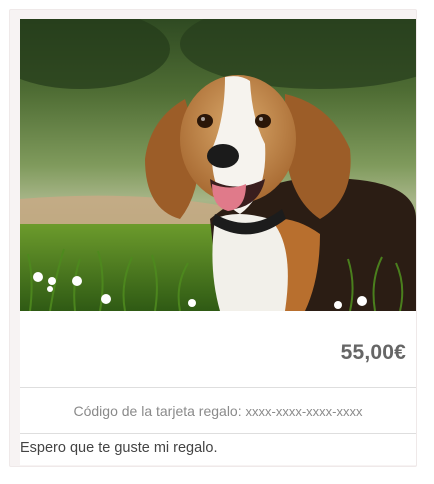 Image resolution: width=434 pixels, height=484 pixels. I want to click on gift-card-code-label: Código de la tarjeta regalo:, so click(157, 411).